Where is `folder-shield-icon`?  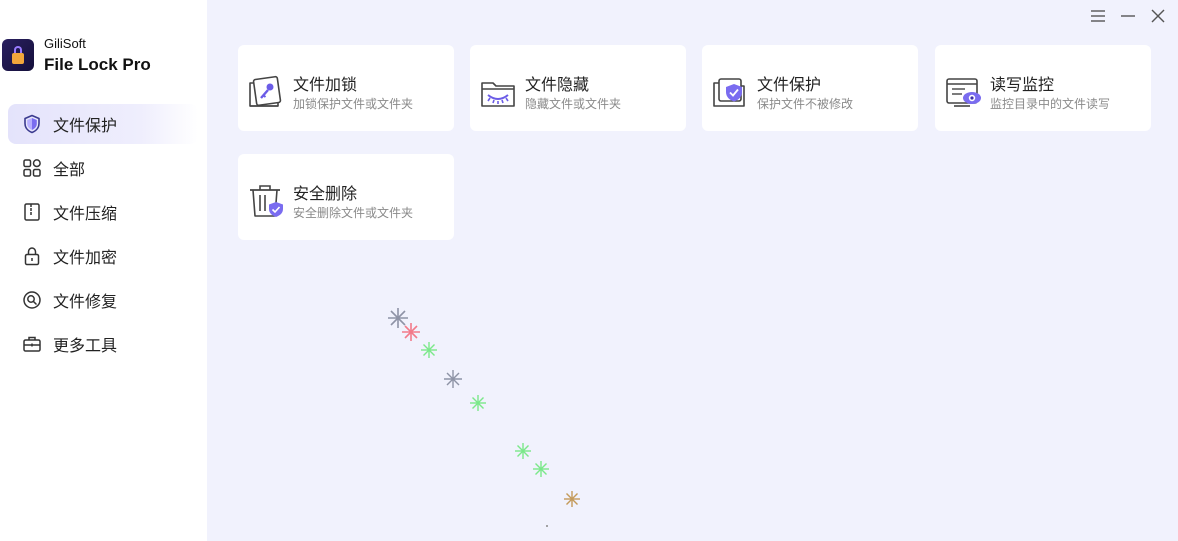
folder-shield-icon is located at coordinates (731, 92).